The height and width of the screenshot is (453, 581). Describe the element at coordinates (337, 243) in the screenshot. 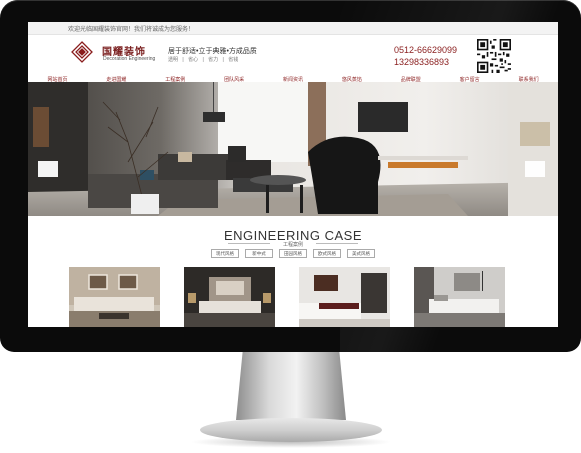

I see `title-divider-right` at that location.